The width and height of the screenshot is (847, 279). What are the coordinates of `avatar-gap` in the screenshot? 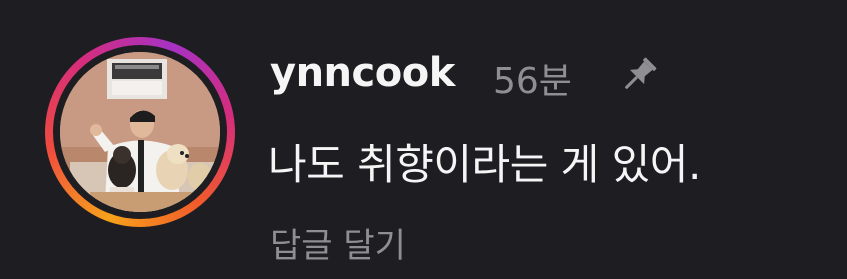 It's located at (140, 132).